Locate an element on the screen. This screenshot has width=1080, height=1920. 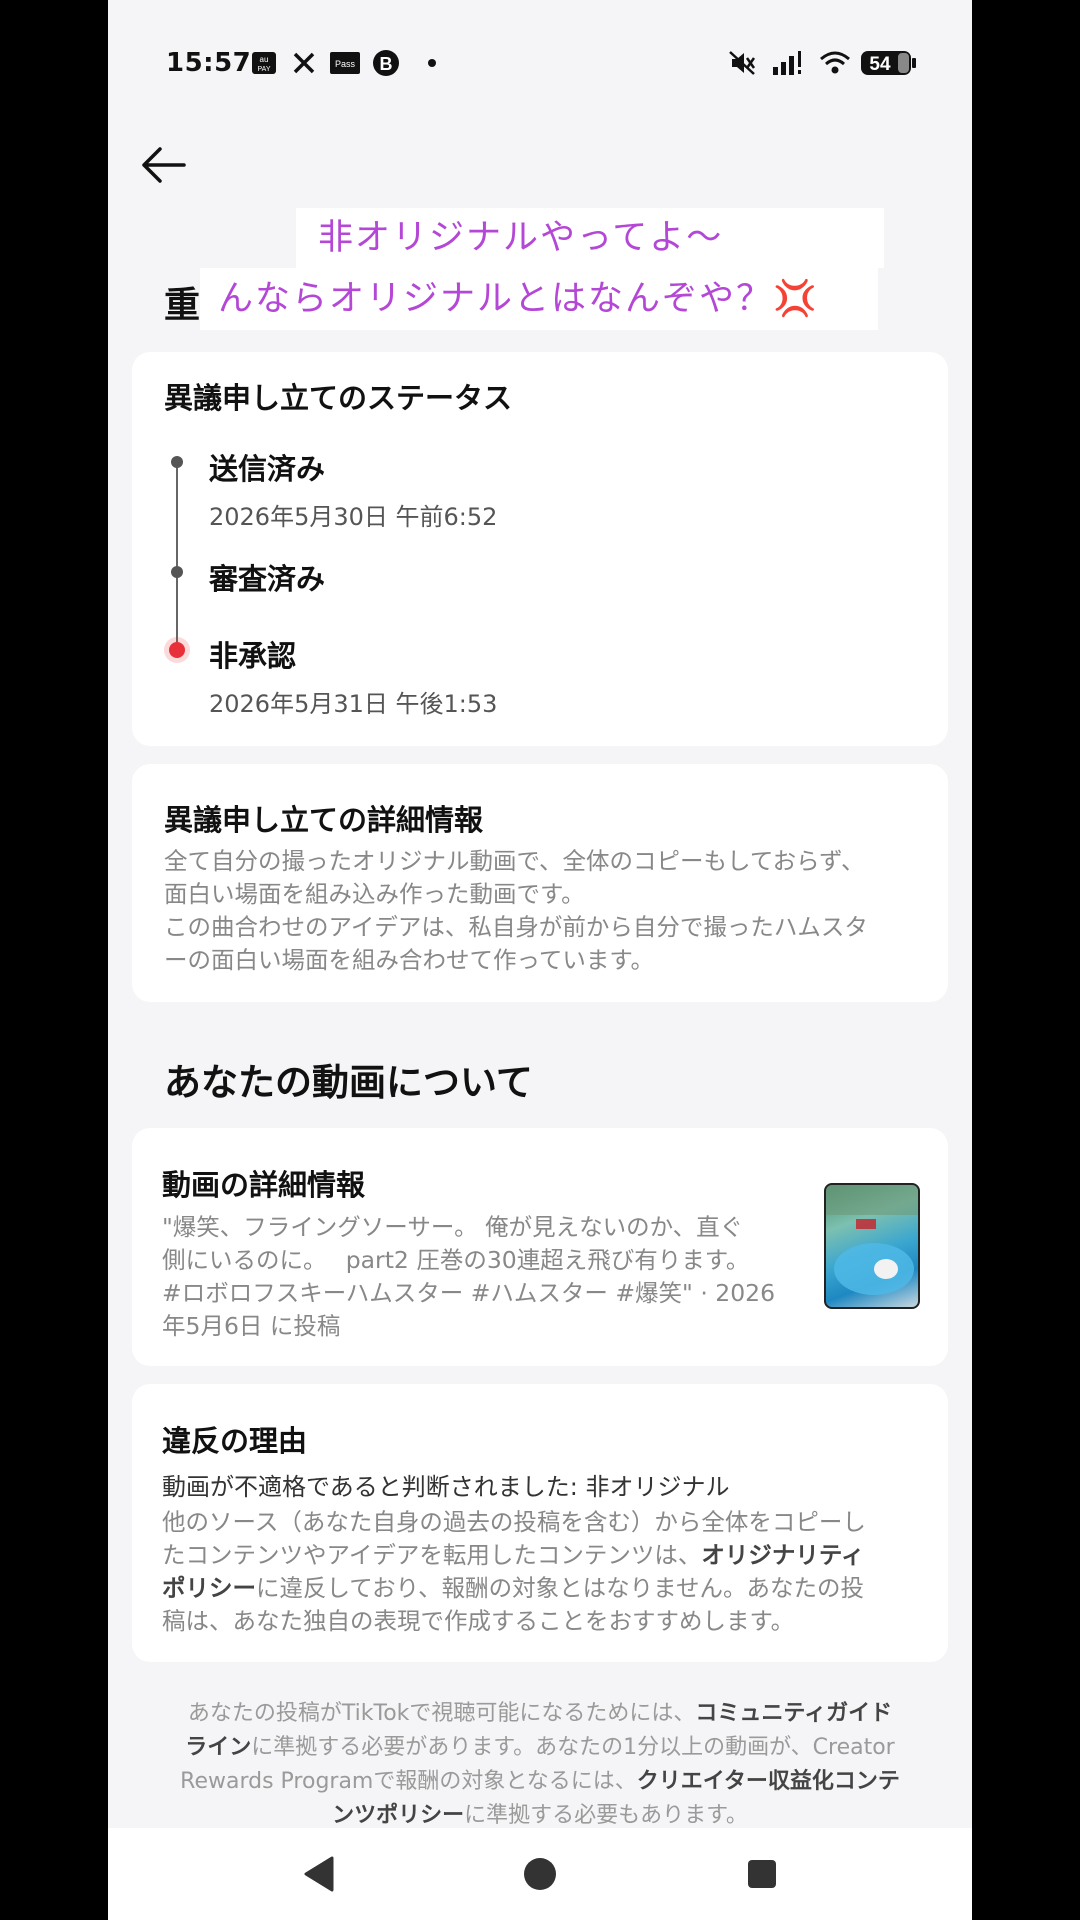
wifi-icon is located at coordinates (835, 63).